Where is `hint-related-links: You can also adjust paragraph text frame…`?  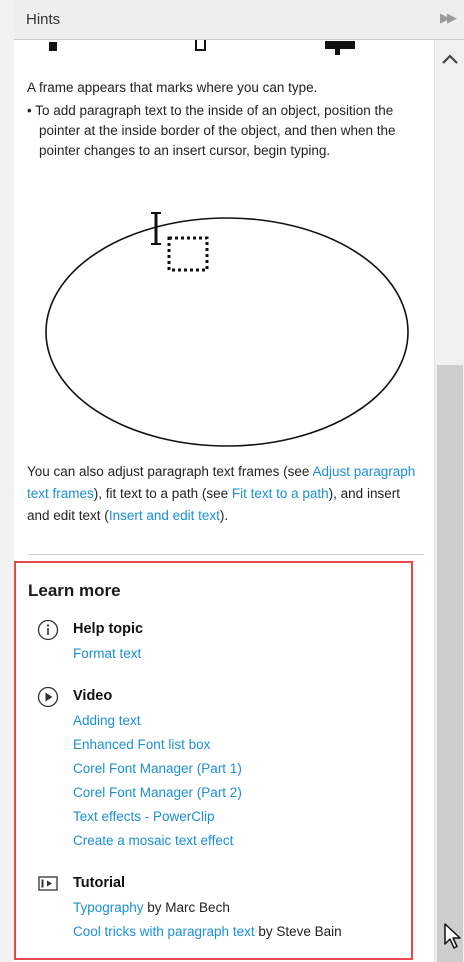 hint-related-links: You can also adjust paragraph text frame… is located at coordinates (221, 493).